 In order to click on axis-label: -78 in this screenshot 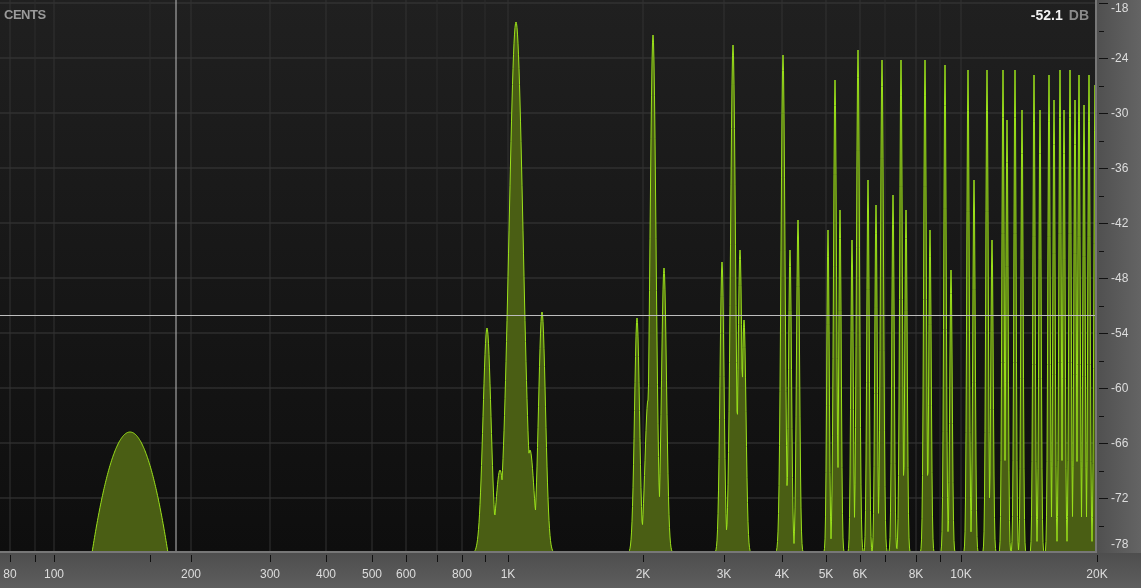, I will do `click(1120, 544)`.